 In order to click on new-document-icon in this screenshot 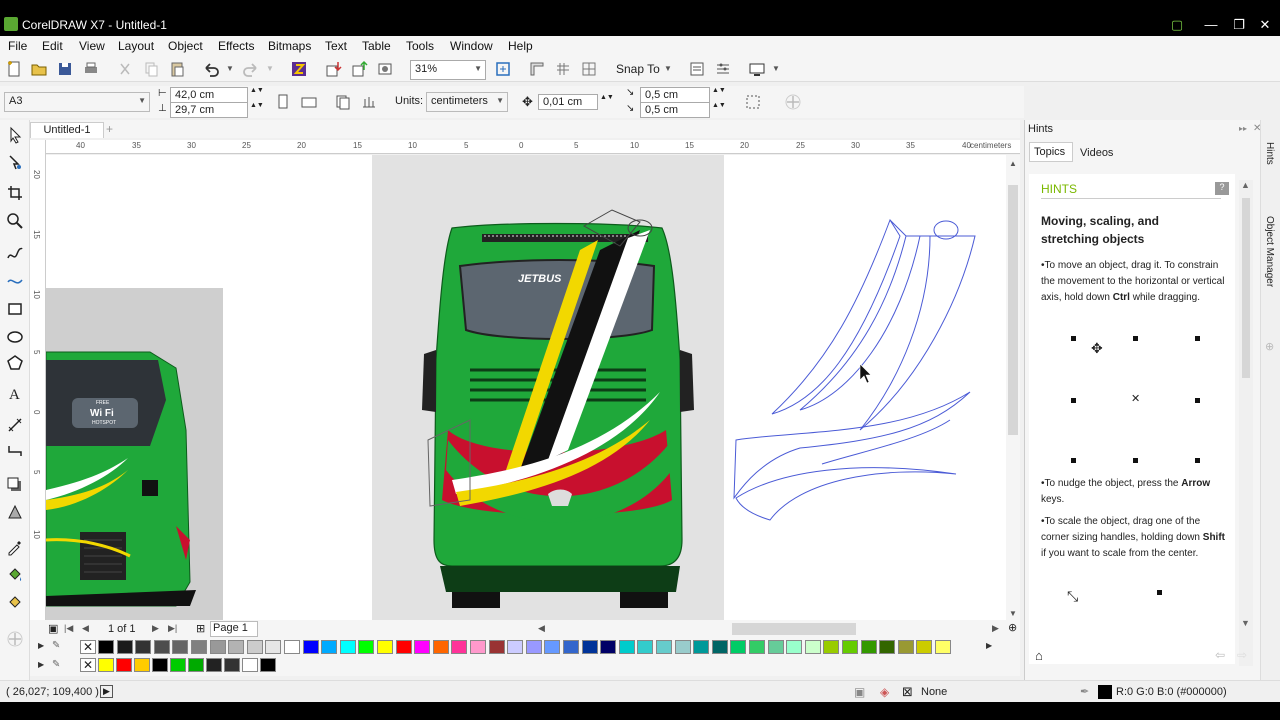, I will do `click(14, 69)`.